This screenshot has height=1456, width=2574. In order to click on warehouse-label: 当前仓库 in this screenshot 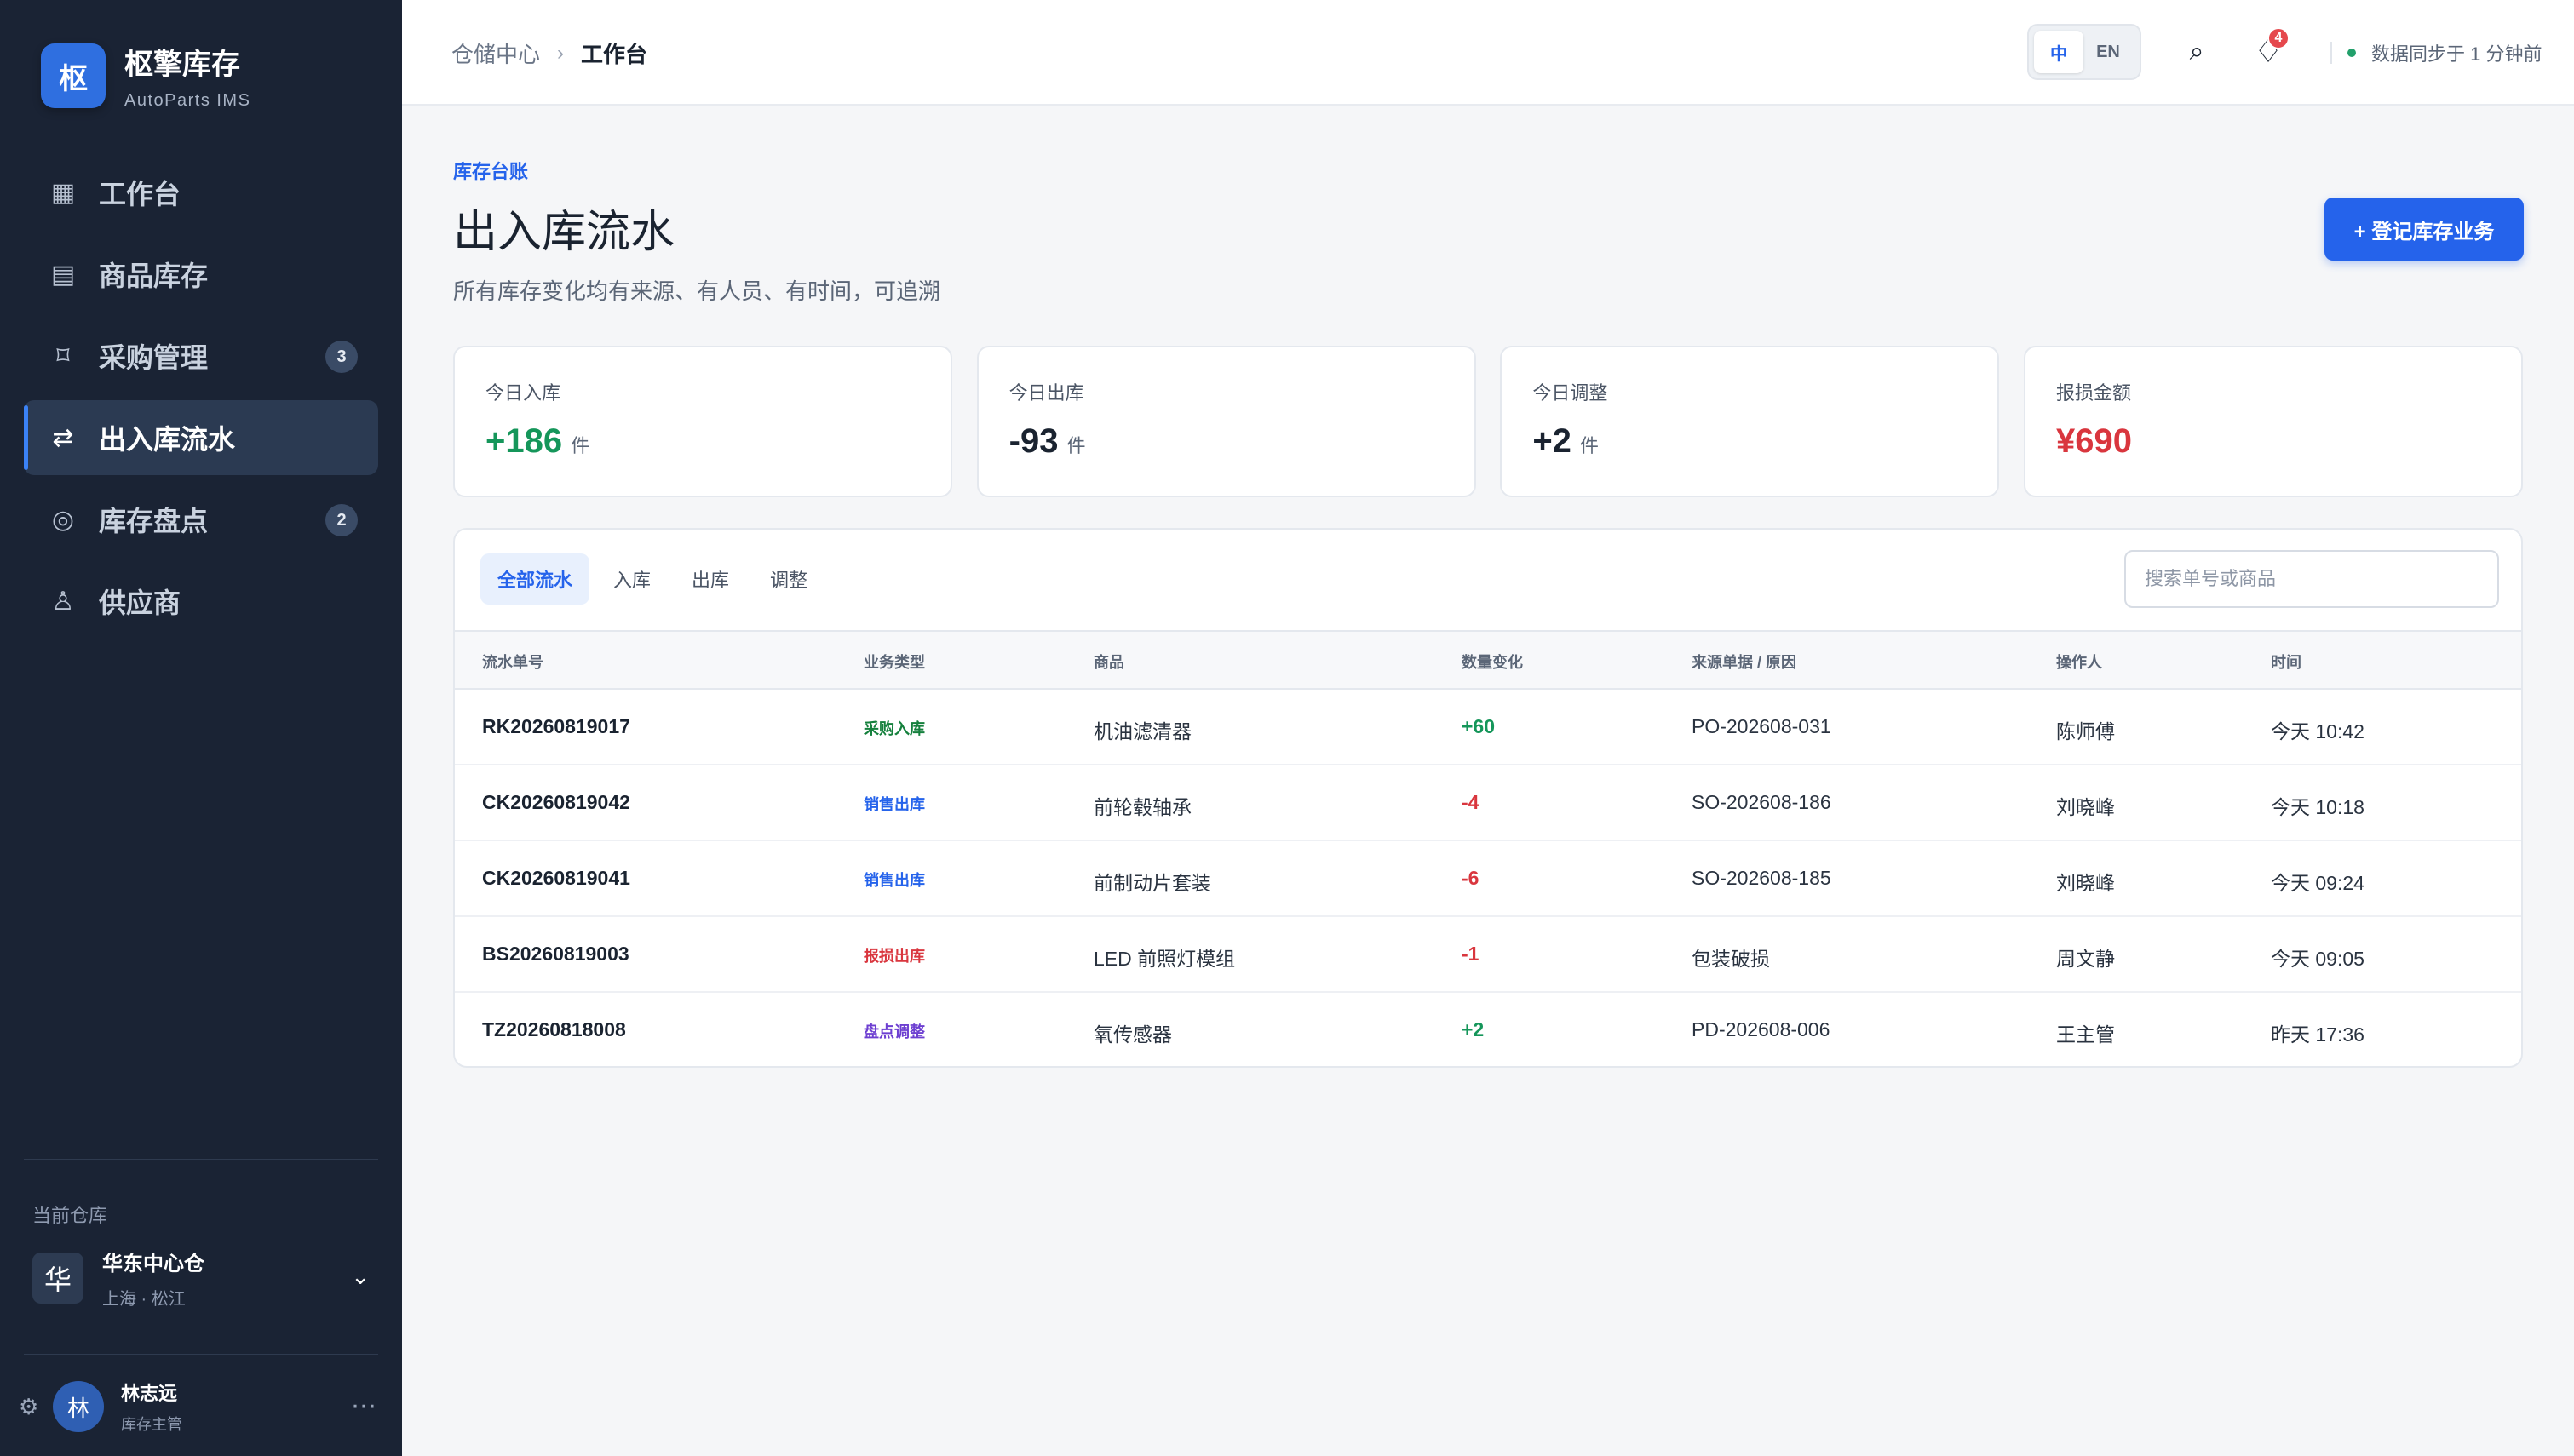, I will do `click(70, 1215)`.